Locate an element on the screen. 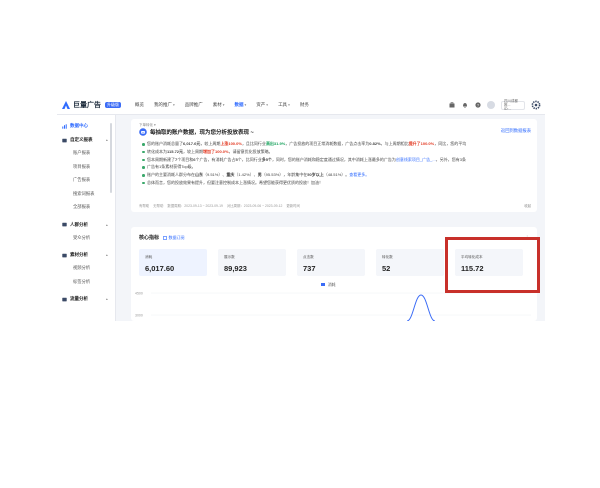 The image size is (600, 488). insight-title: 每抽取的账户数据，现为您分析投放表现 ~ is located at coordinates (196, 132).